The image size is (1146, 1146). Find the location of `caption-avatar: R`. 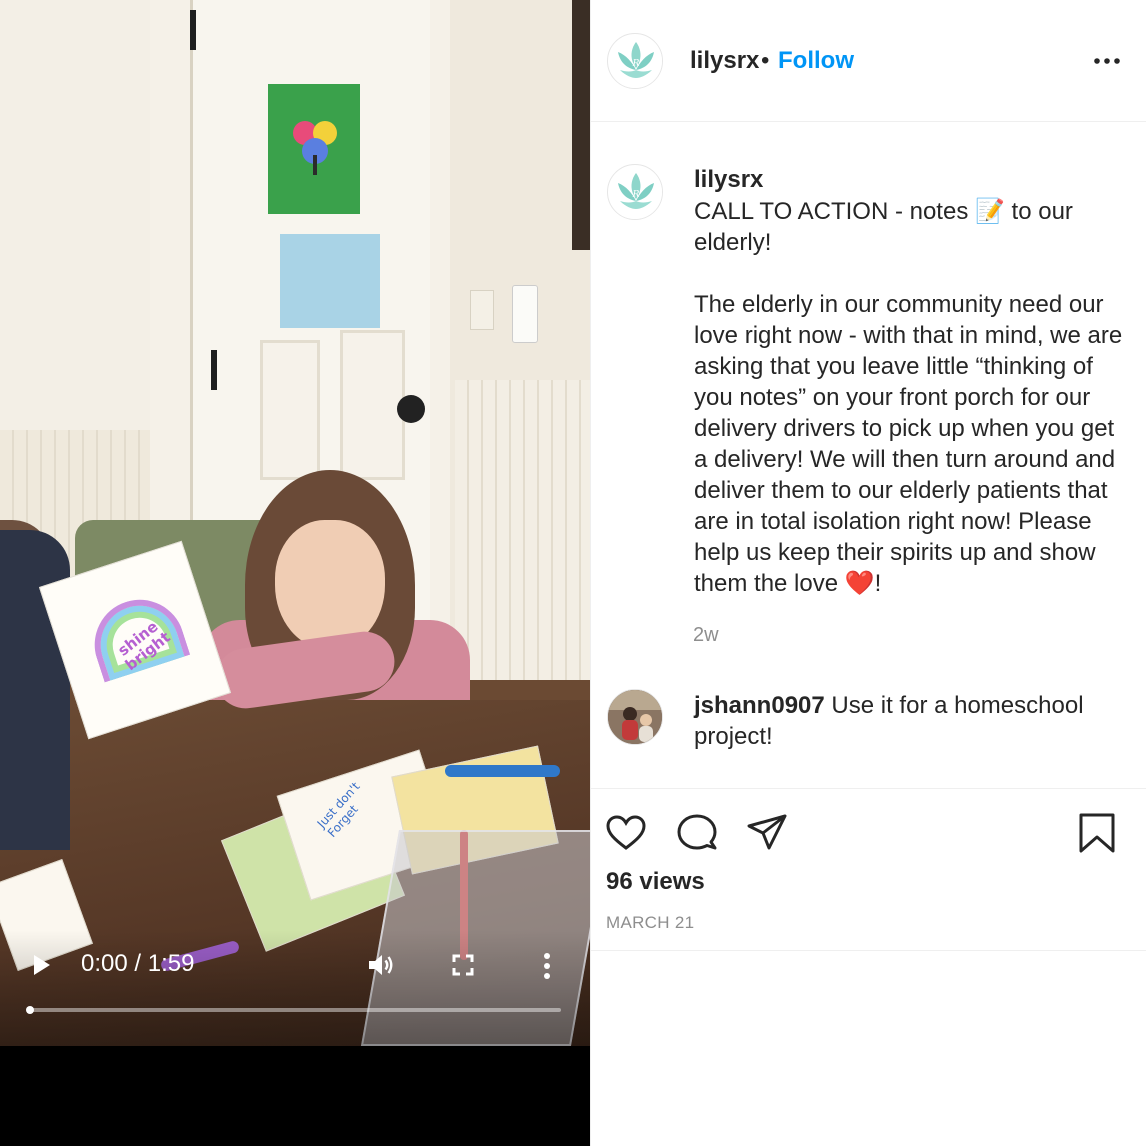

caption-avatar: R is located at coordinates (635, 192).